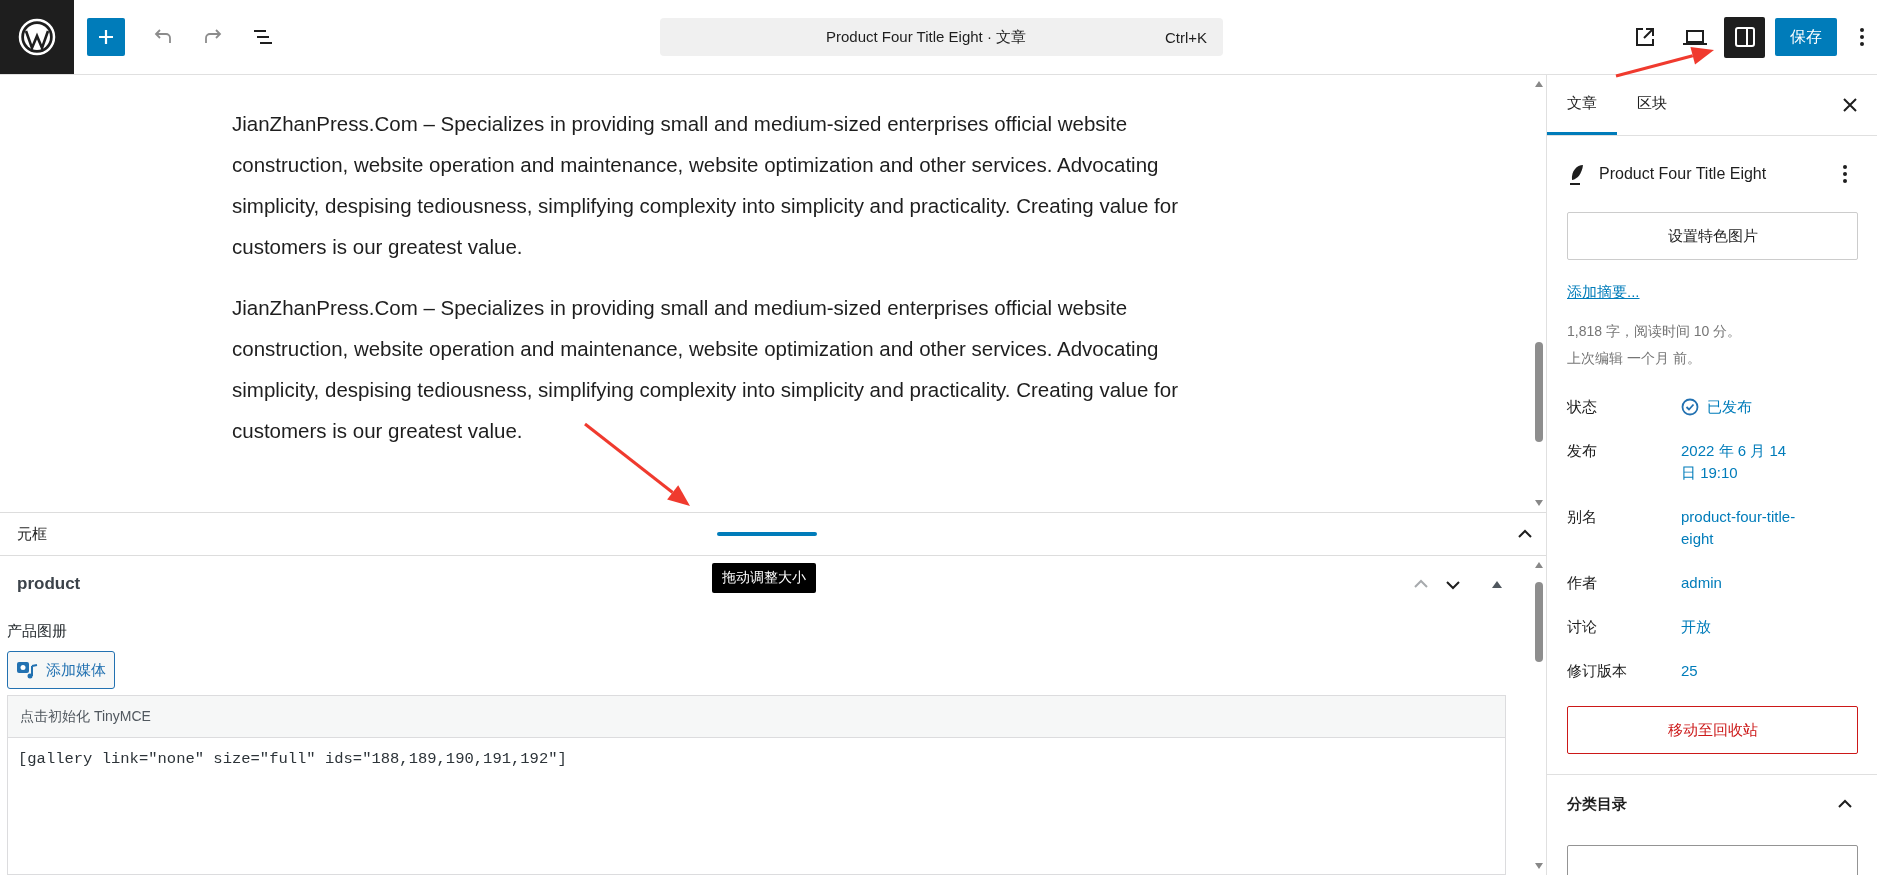 Image resolution: width=1877 pixels, height=875 pixels. I want to click on meta-boxes-label: 元框, so click(32, 534).